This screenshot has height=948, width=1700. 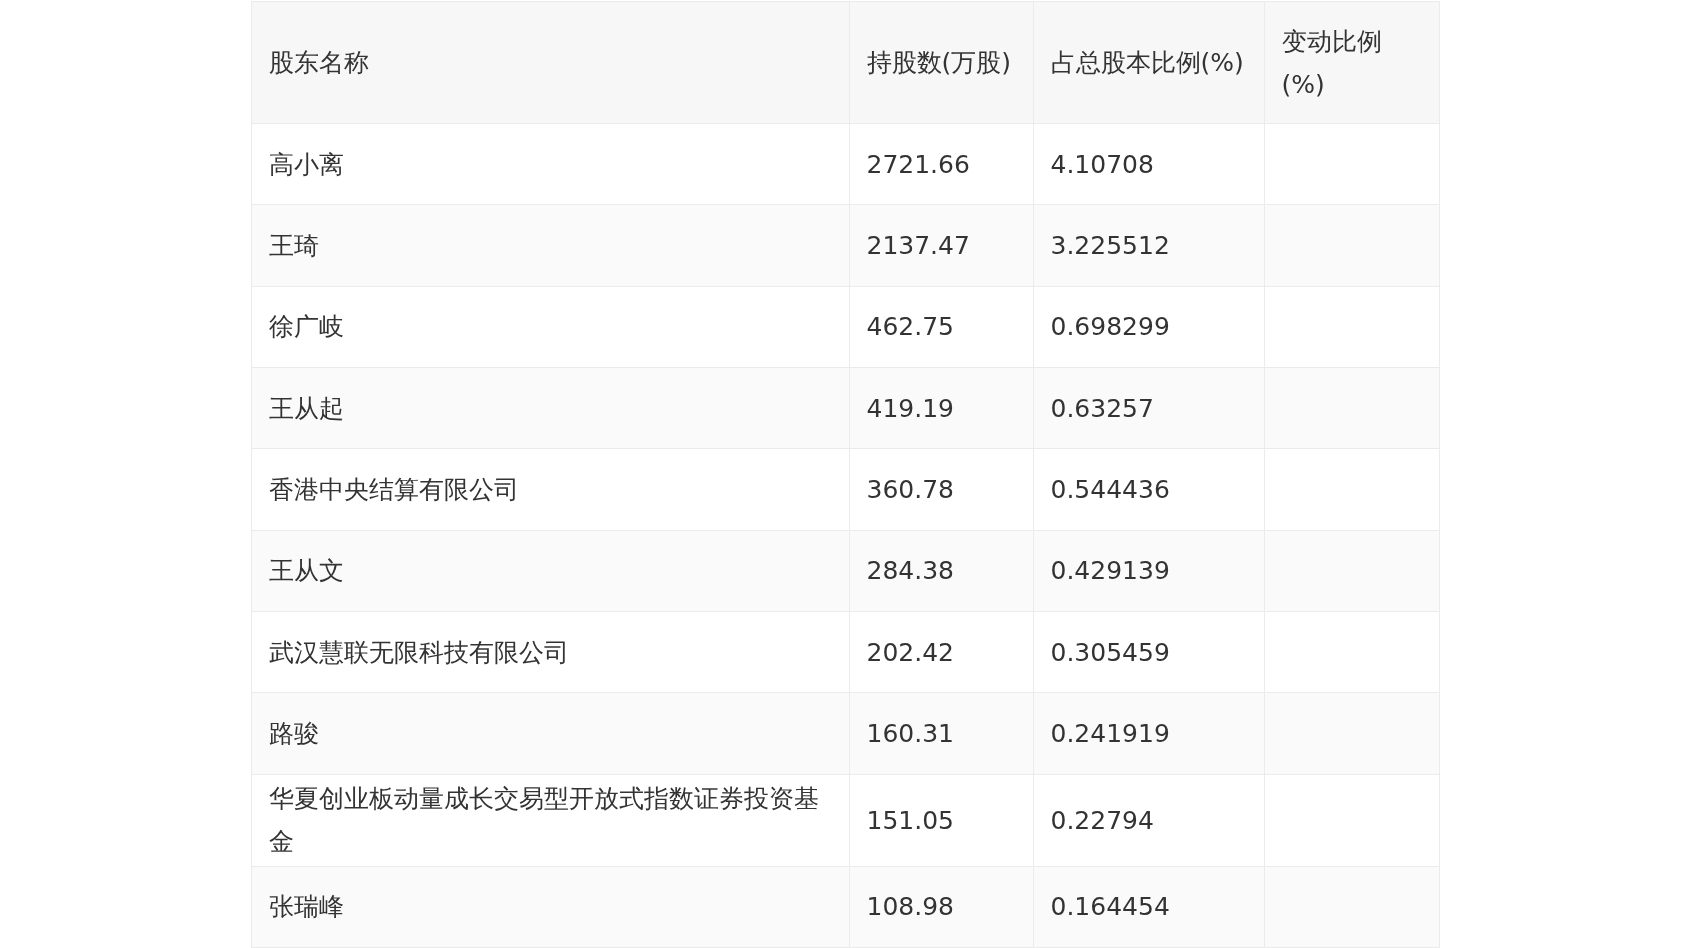 What do you see at coordinates (1110, 327) in the screenshot?
I see `table-cell: 0.698299` at bounding box center [1110, 327].